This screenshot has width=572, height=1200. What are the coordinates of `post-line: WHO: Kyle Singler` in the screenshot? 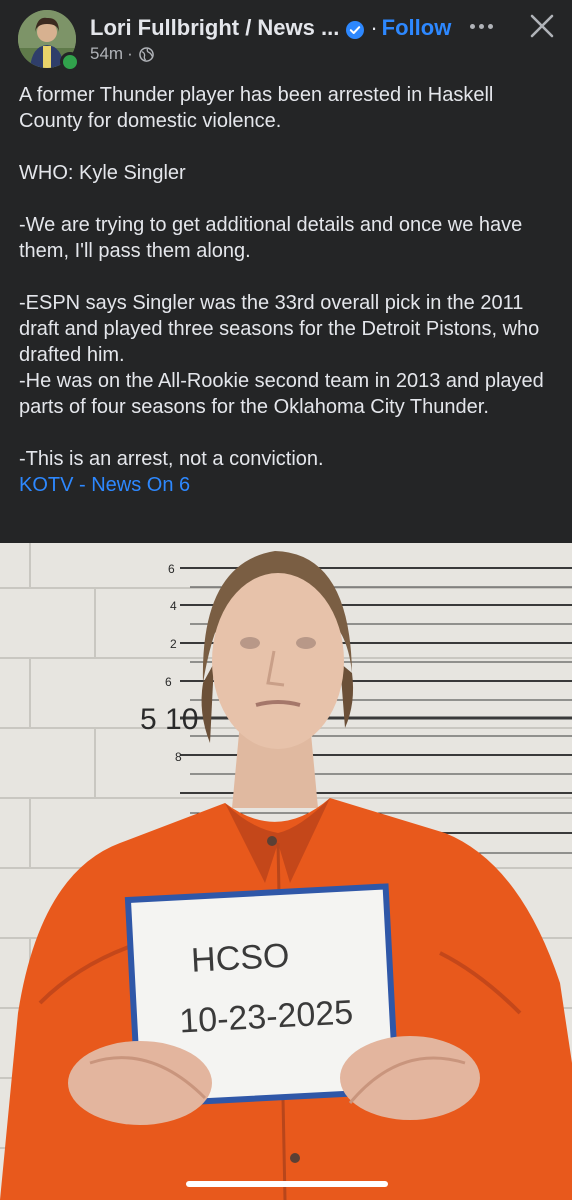 It's located at (102, 173).